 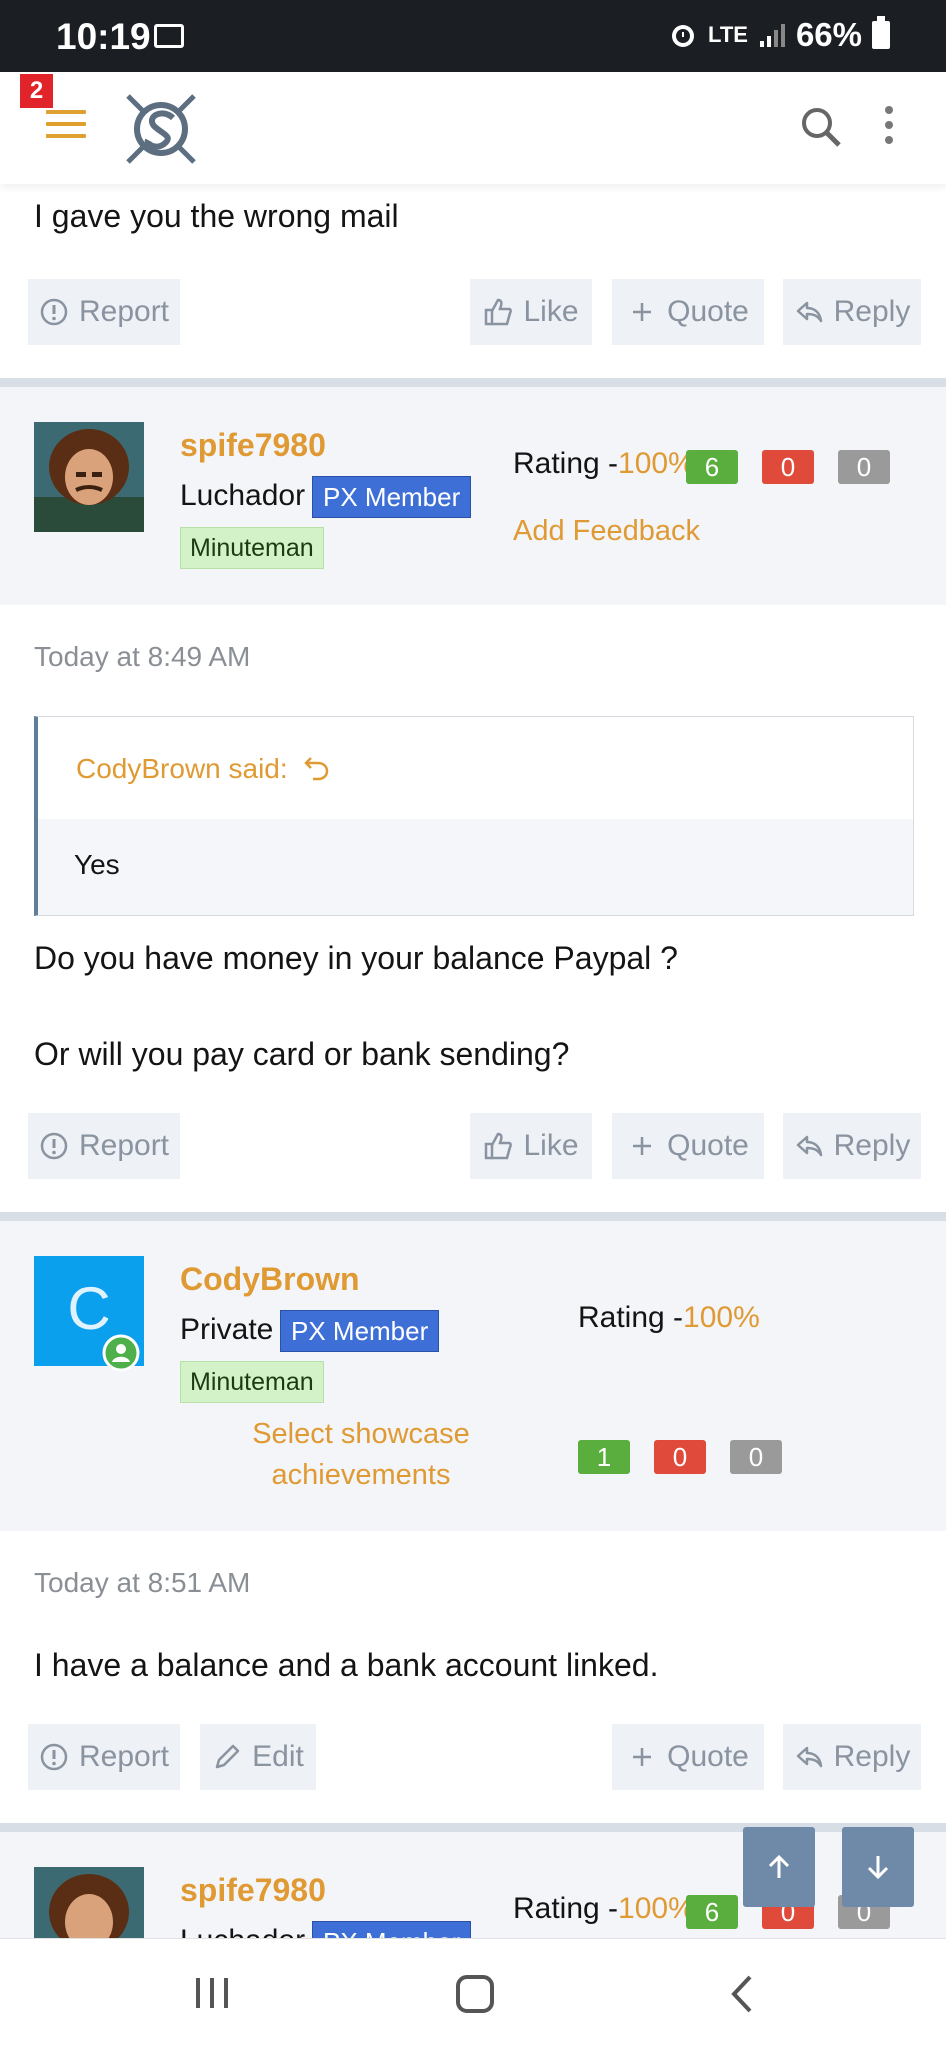 I want to click on notification-badge: 2, so click(x=36, y=91).